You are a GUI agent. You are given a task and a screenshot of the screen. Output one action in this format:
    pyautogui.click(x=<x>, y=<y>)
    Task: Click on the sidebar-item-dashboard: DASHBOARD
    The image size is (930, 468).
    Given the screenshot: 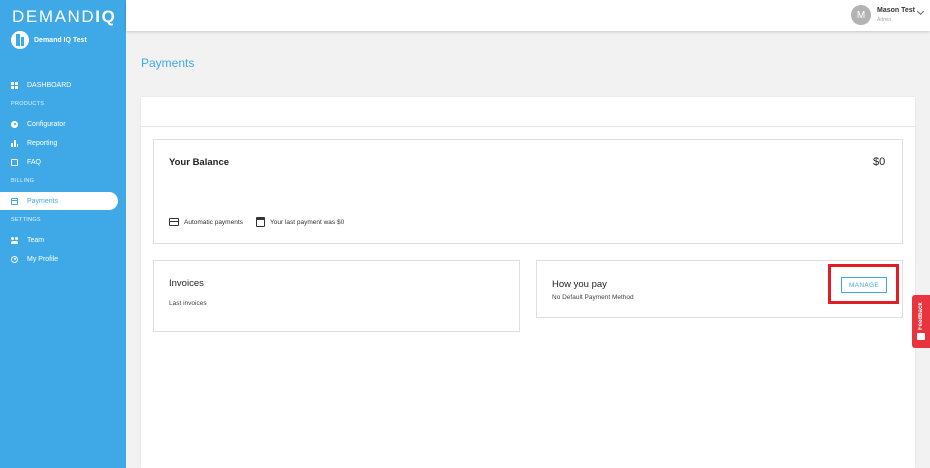 What is the action you would take?
    pyautogui.click(x=59, y=85)
    